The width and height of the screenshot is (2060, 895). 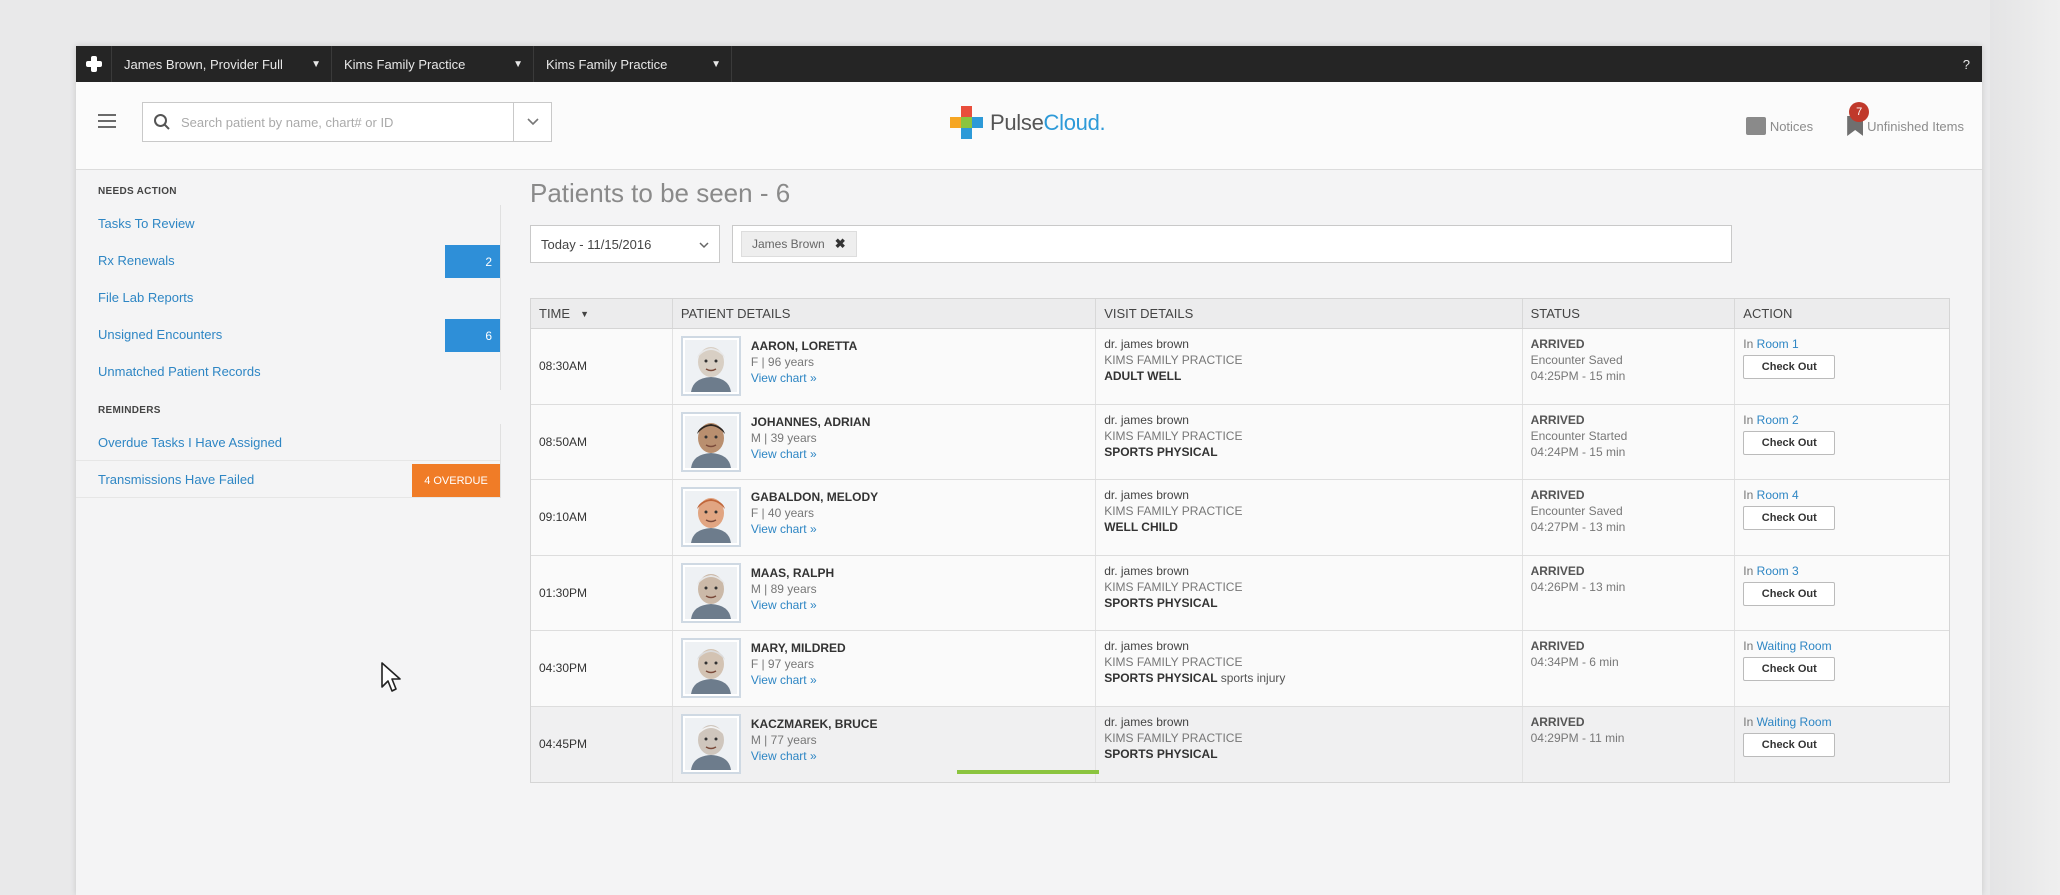 I want to click on status-detail: Encounter Started, so click(x=1579, y=435).